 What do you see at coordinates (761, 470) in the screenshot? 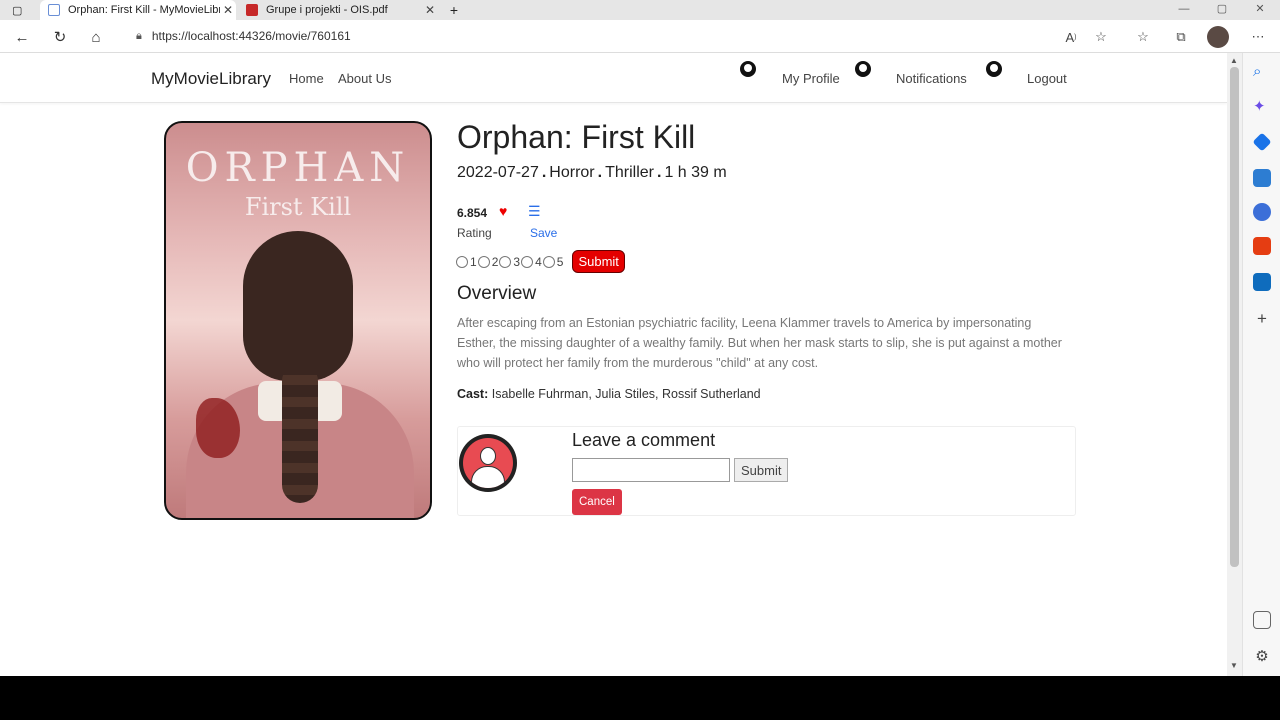
I see `comment-submit-button: Submit` at bounding box center [761, 470].